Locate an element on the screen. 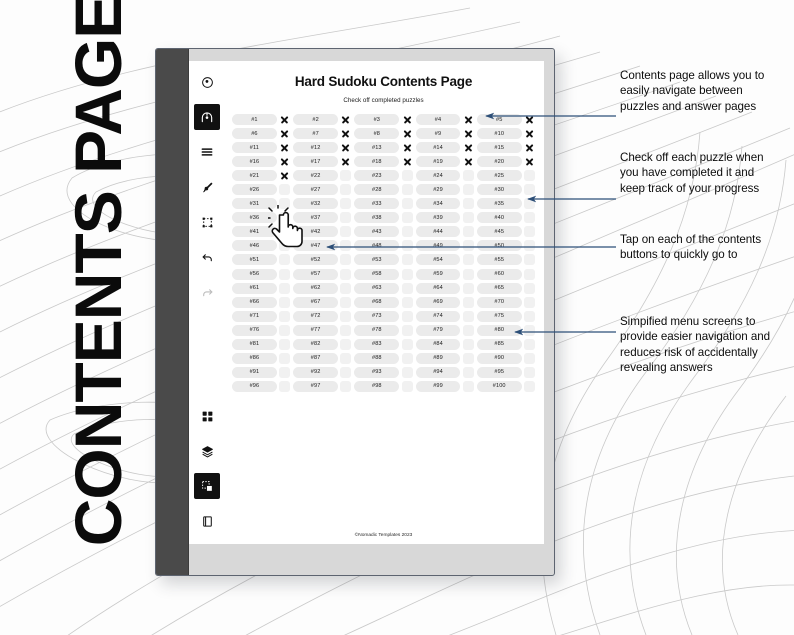 The image size is (794, 635). puzzle-button: #58 is located at coordinates (377, 274).